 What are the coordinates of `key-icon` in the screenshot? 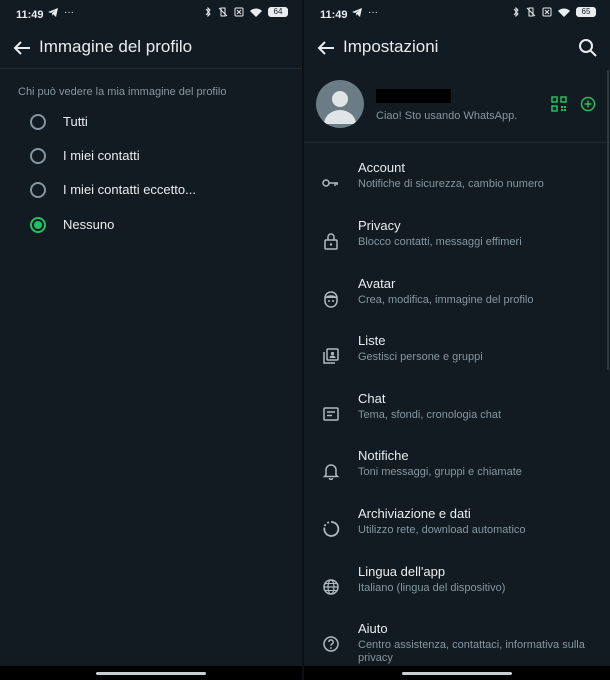 It's located at (330, 183).